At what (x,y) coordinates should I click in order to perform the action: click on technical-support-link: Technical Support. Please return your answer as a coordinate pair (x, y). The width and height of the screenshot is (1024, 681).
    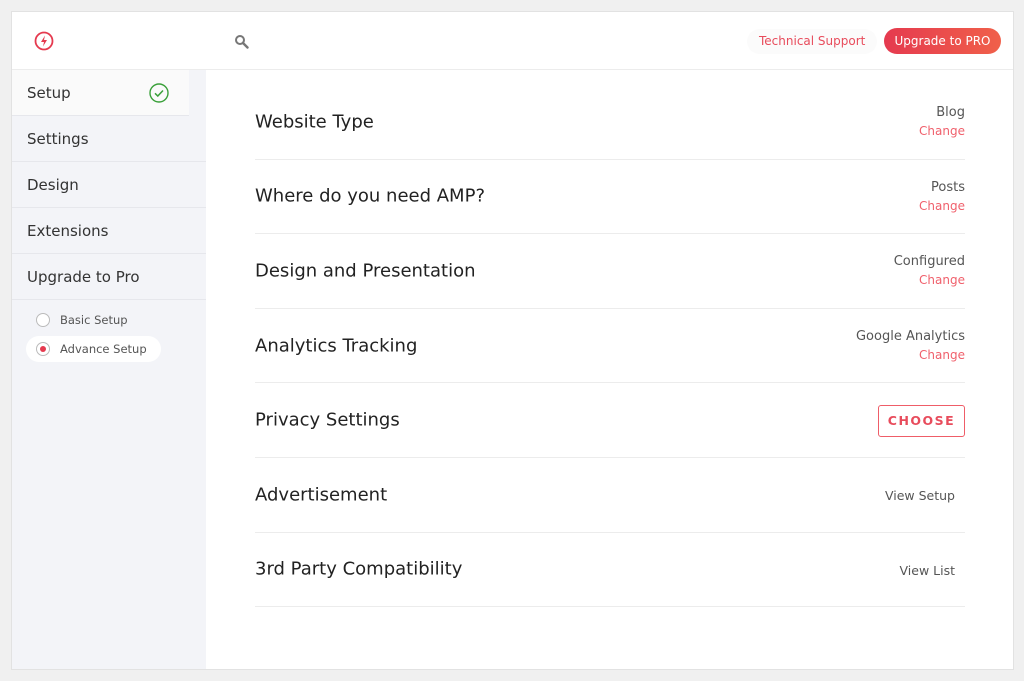
    Looking at the image, I should click on (812, 41).